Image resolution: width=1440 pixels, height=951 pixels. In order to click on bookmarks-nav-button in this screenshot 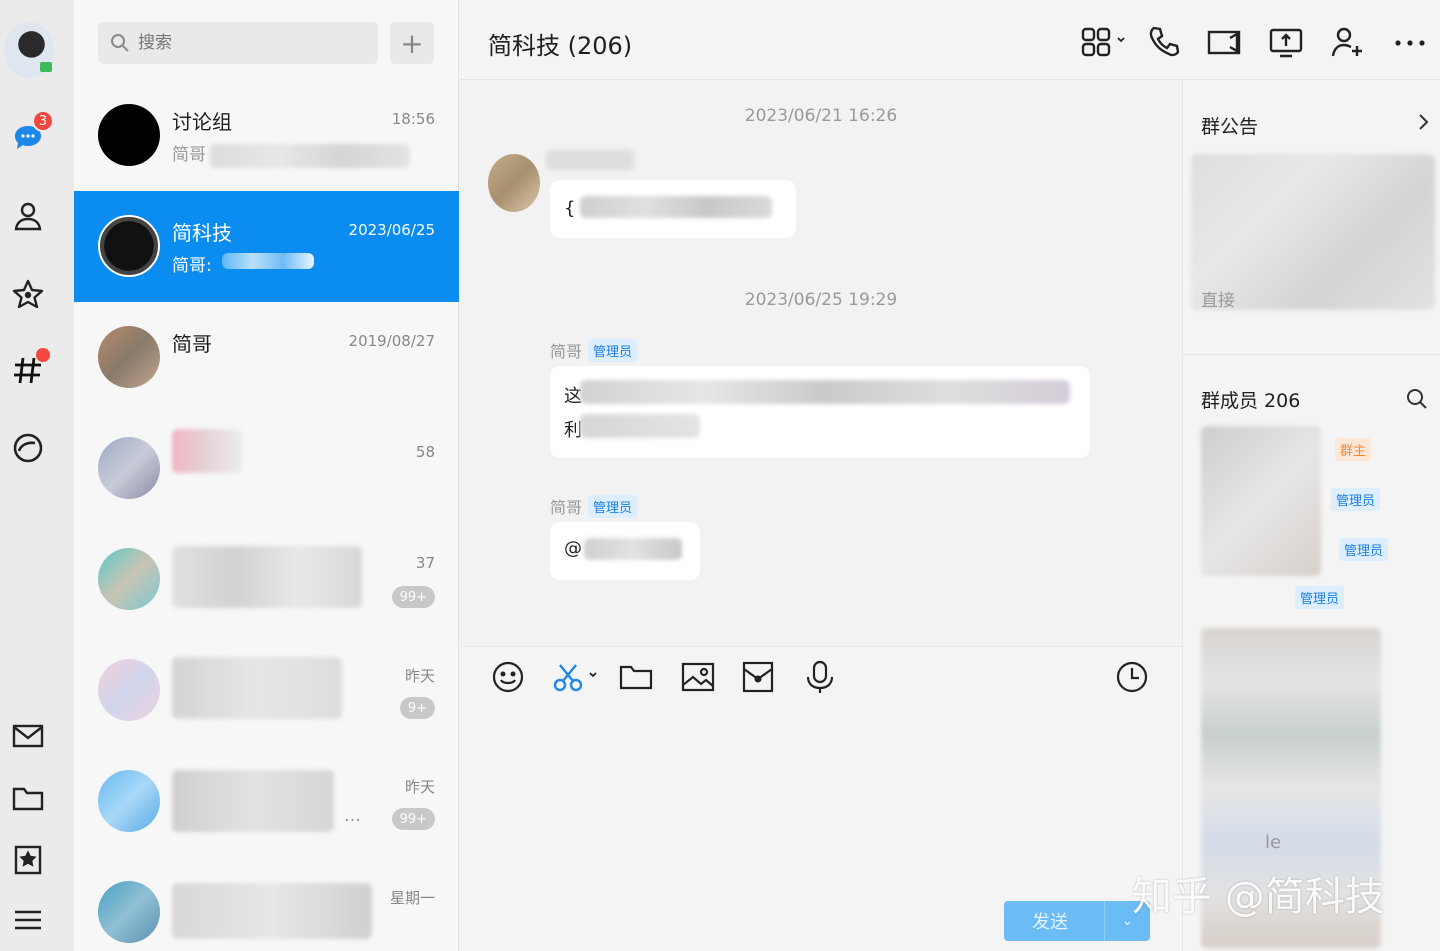, I will do `click(28, 860)`.